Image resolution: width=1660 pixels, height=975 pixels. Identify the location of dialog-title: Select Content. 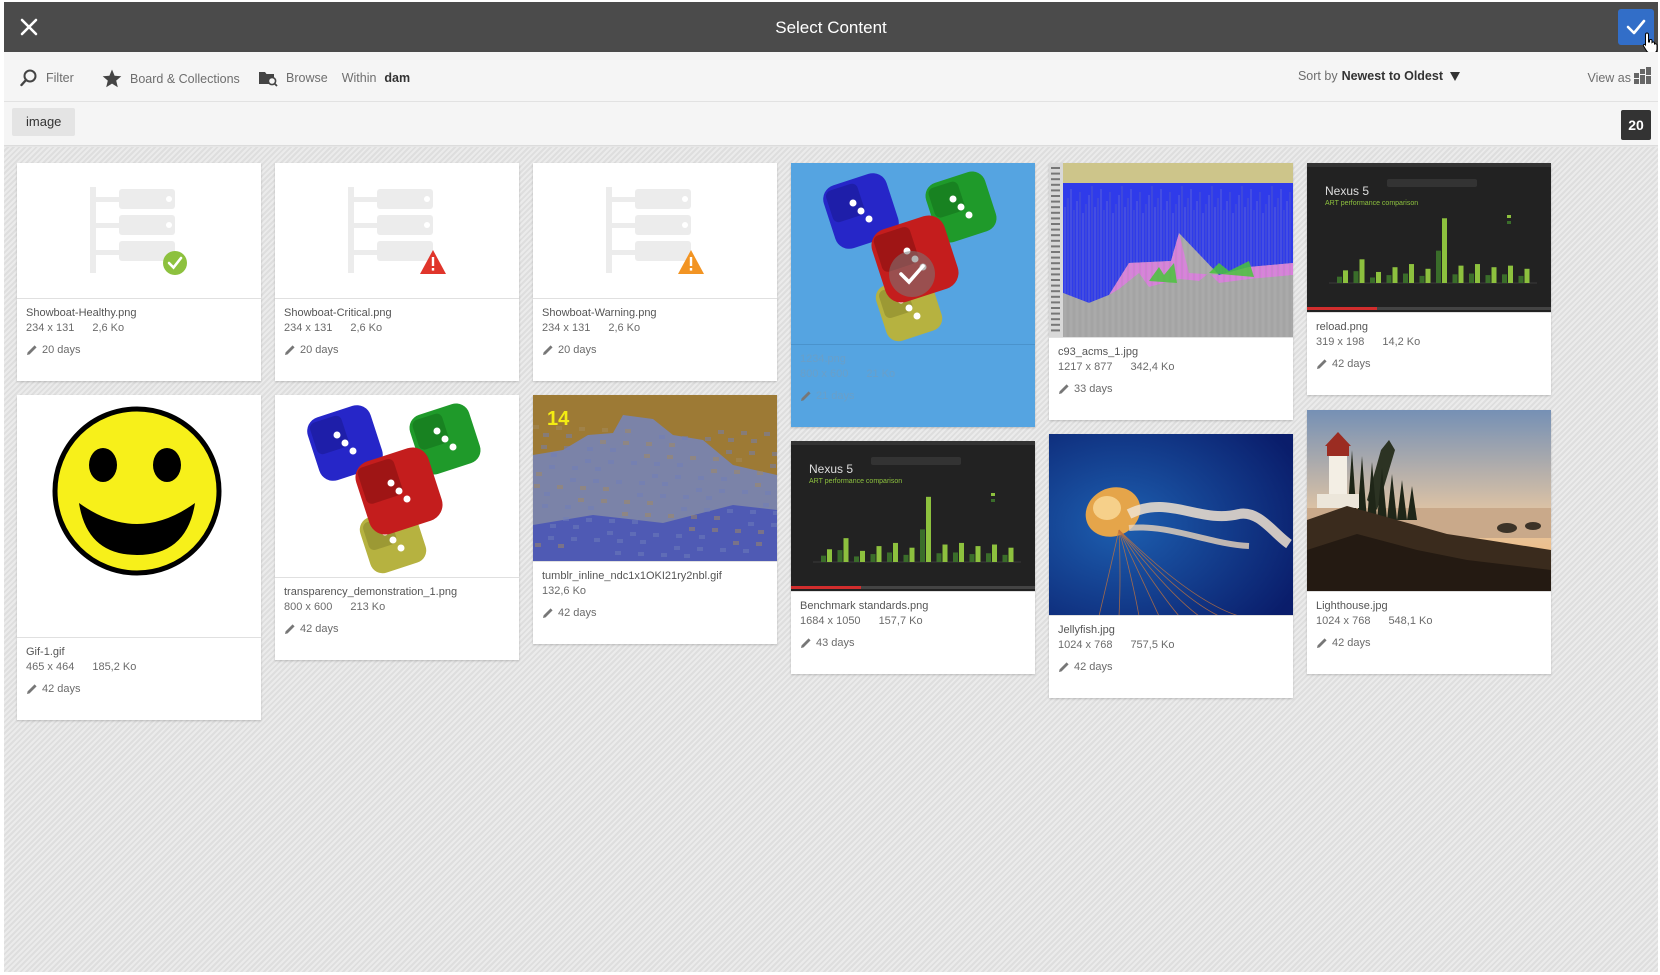
(831, 27).